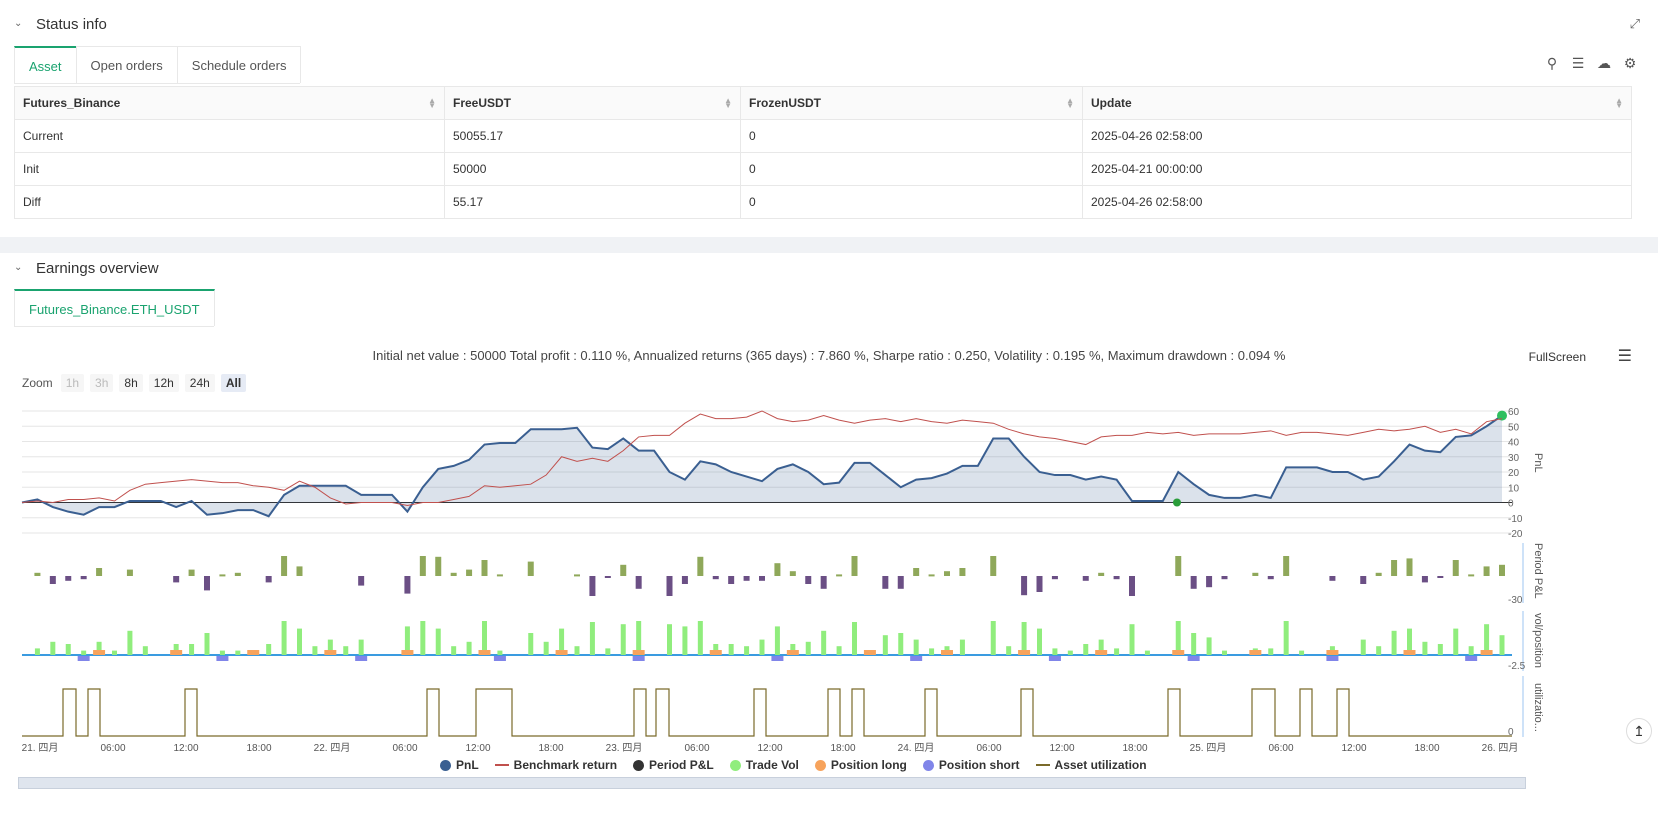 Image resolution: width=1658 pixels, height=834 pixels. Describe the element at coordinates (126, 64) in the screenshot. I see `tab-open-orders: Open orders` at that location.